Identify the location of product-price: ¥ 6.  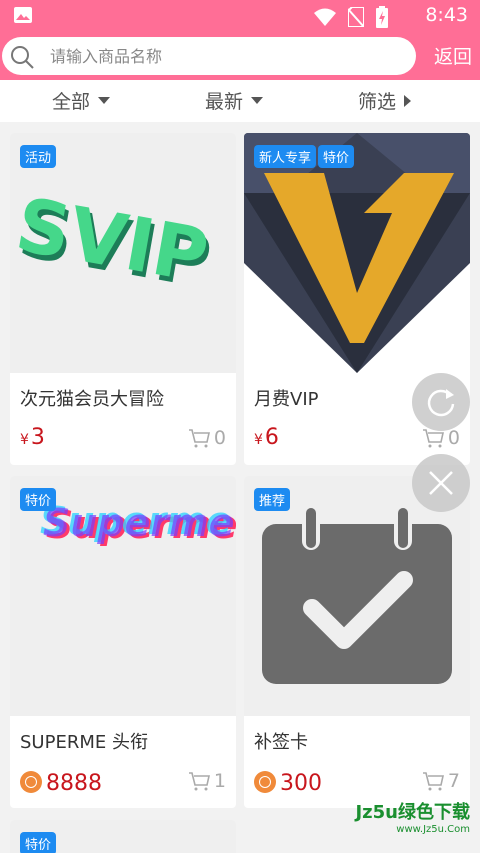
(266, 437).